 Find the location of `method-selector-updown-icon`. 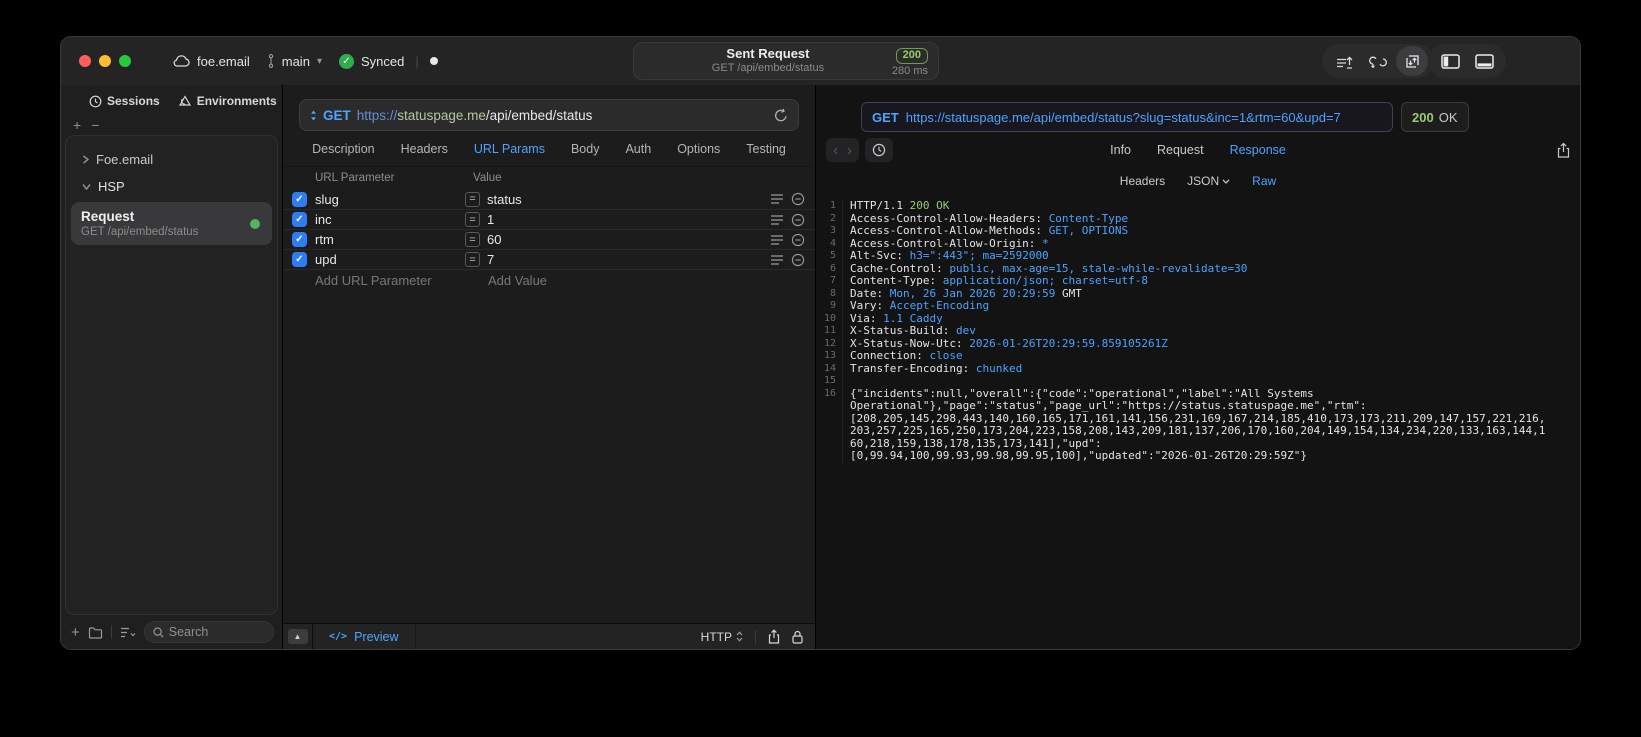

method-selector-updown-icon is located at coordinates (313, 115).